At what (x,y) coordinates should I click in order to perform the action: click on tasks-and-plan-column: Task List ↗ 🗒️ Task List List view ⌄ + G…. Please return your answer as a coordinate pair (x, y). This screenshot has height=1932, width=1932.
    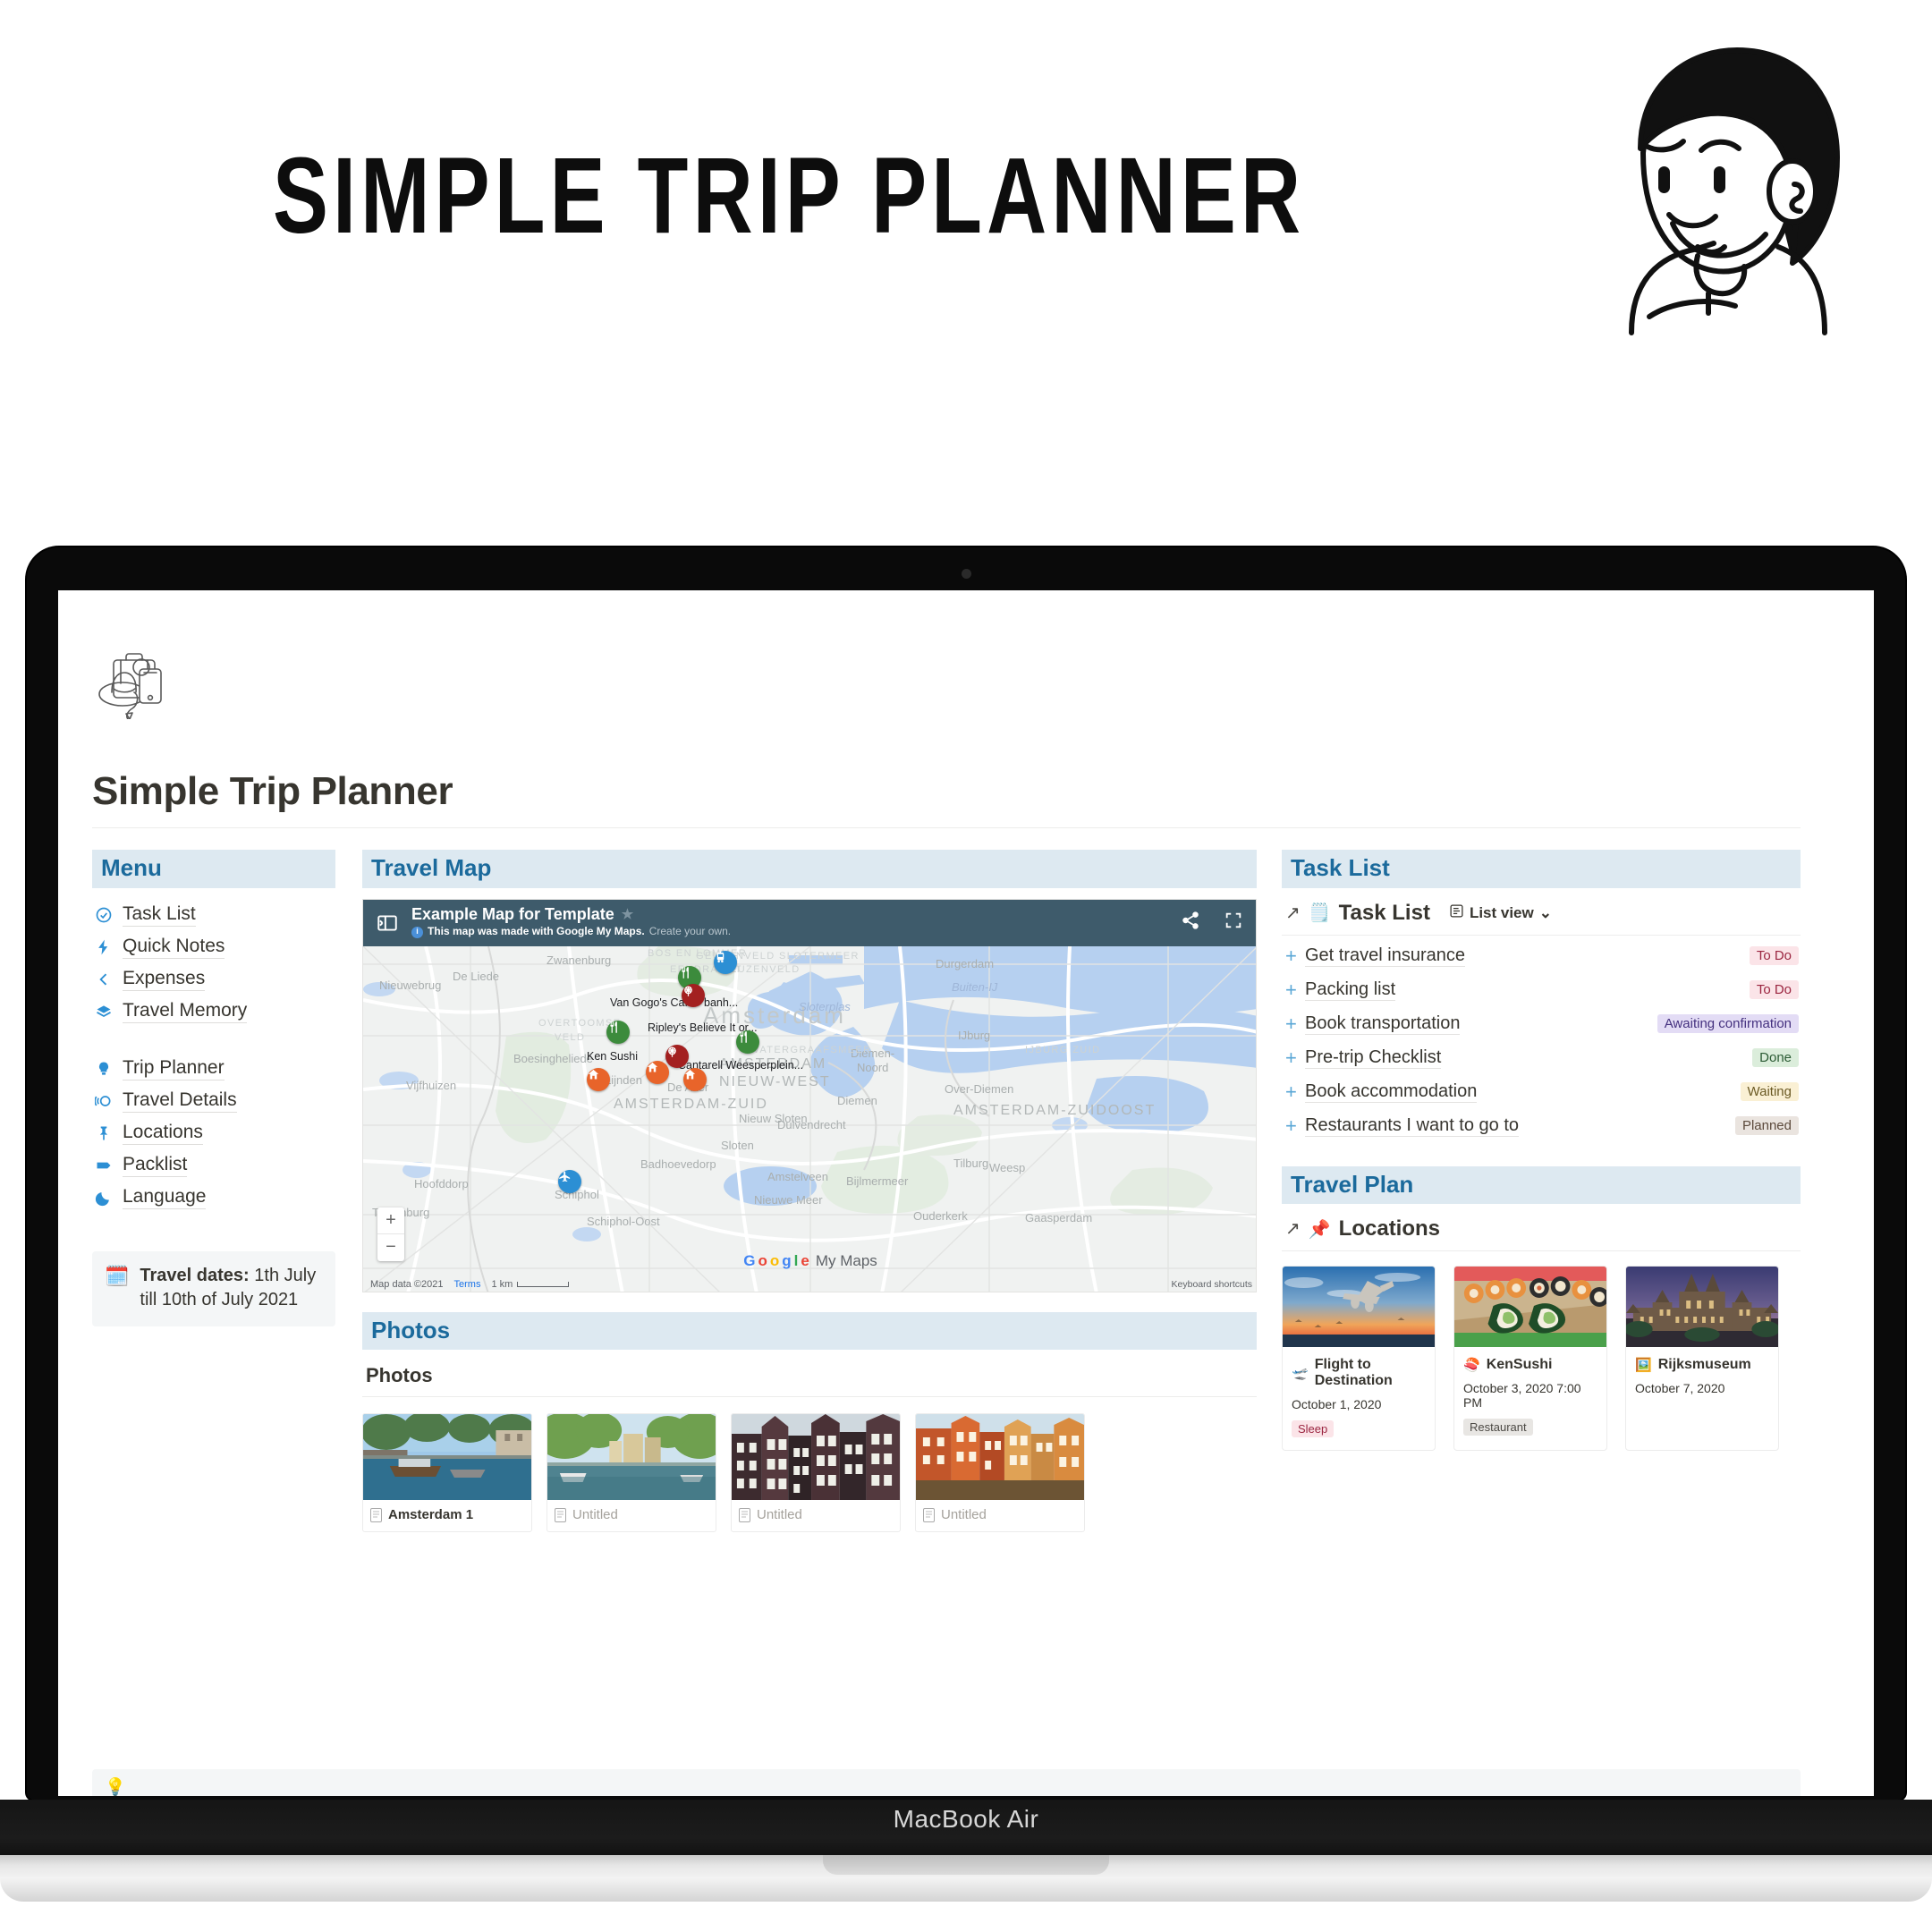
    Looking at the image, I should click on (1541, 1151).